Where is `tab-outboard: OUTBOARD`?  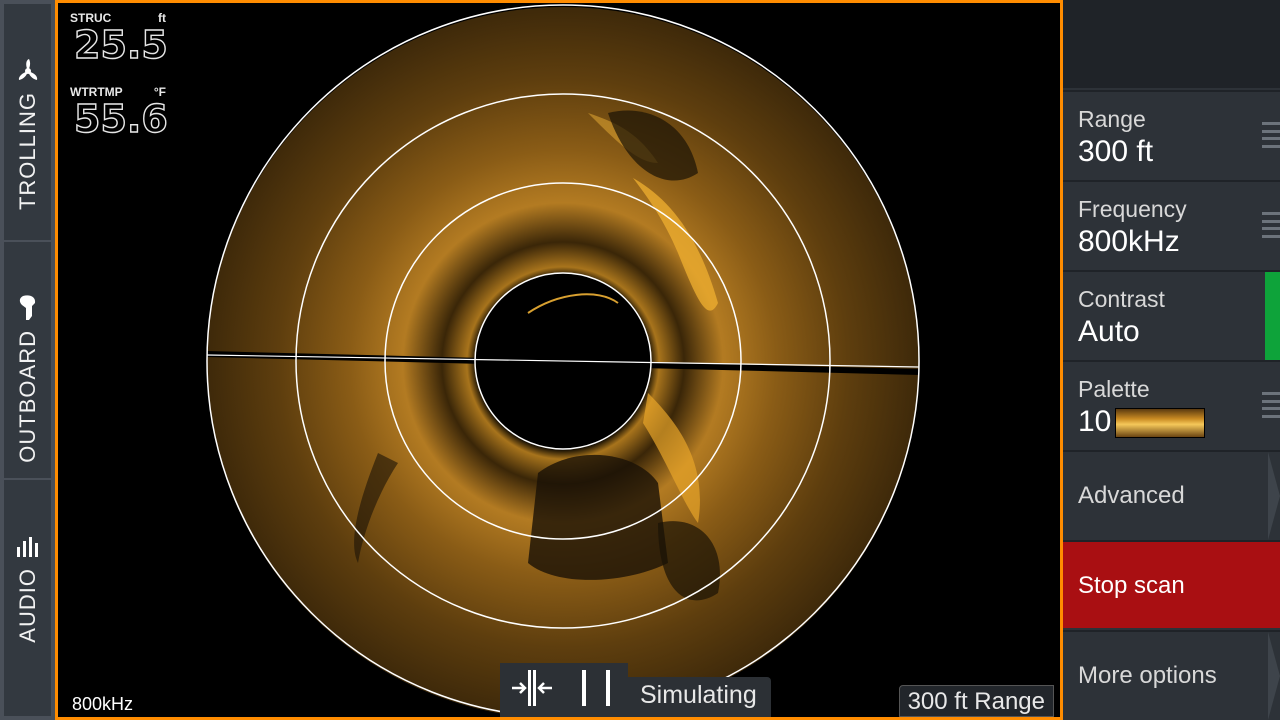
tab-outboard: OUTBOARD is located at coordinates (27, 360).